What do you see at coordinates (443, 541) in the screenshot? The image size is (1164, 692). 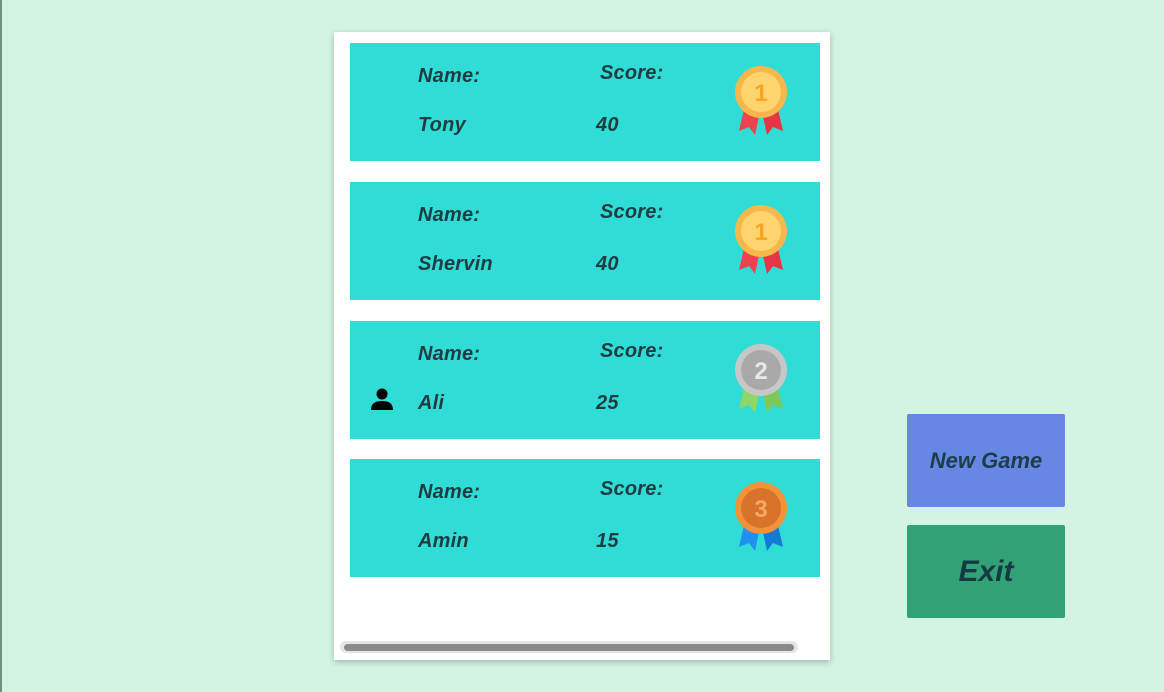 I see `player-name: Amin` at bounding box center [443, 541].